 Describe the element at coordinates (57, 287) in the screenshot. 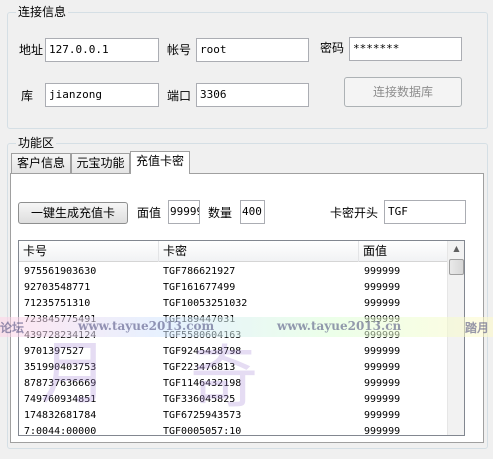

I see `card-number-cell: 92703548771` at that location.